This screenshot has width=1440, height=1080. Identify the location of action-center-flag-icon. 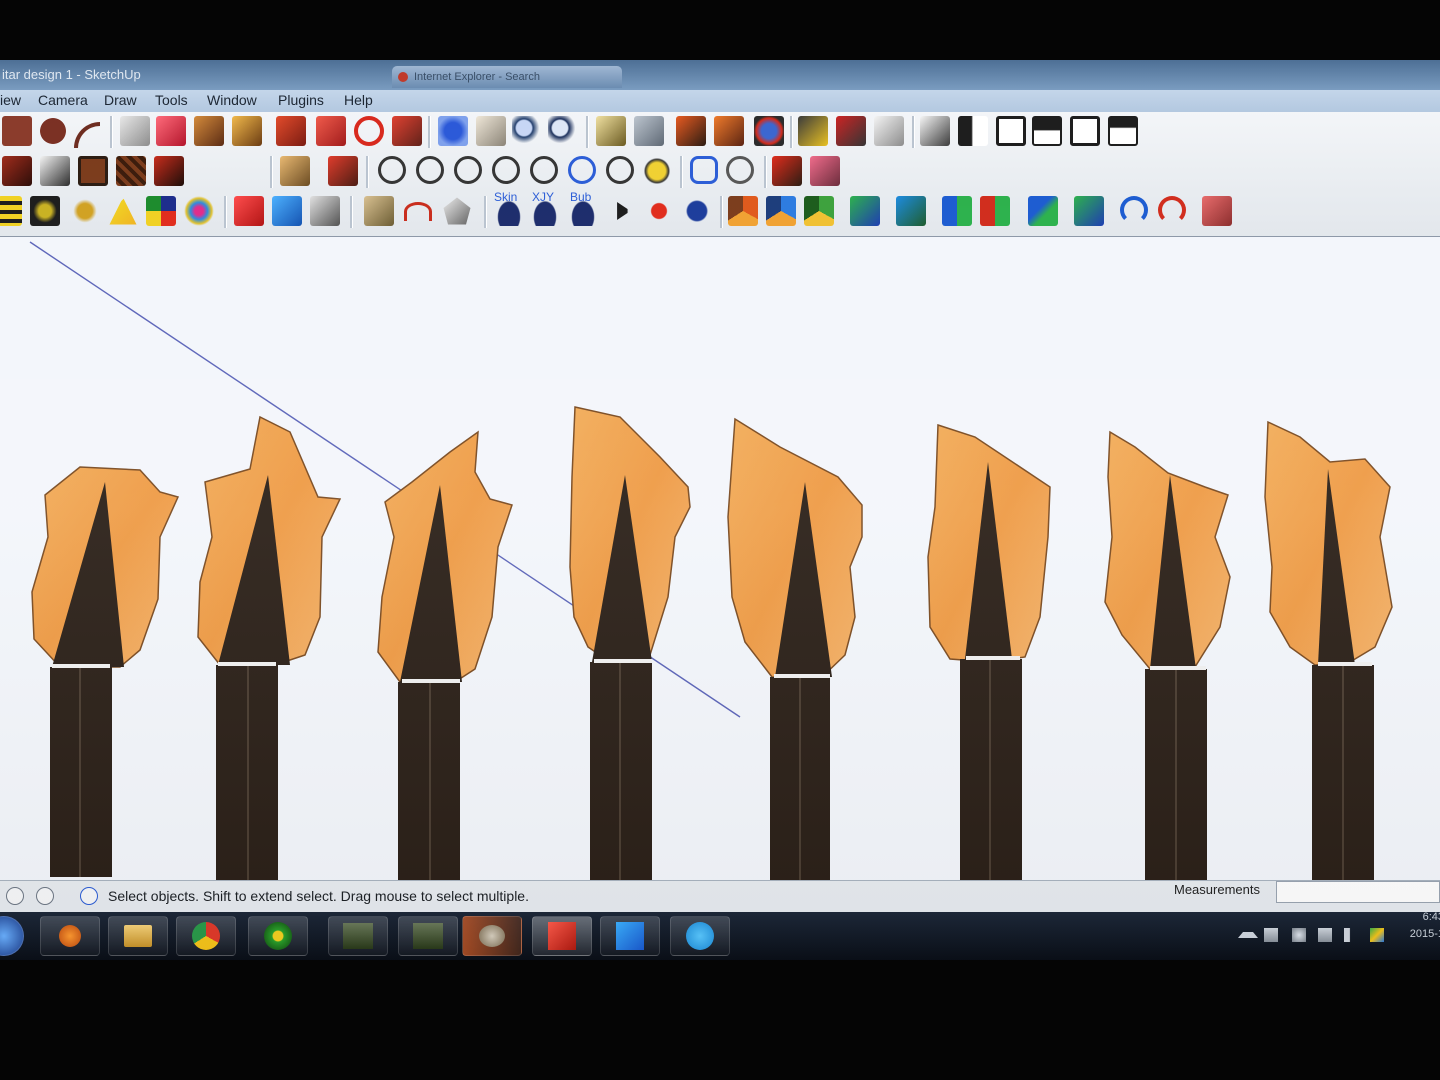
(1271, 935).